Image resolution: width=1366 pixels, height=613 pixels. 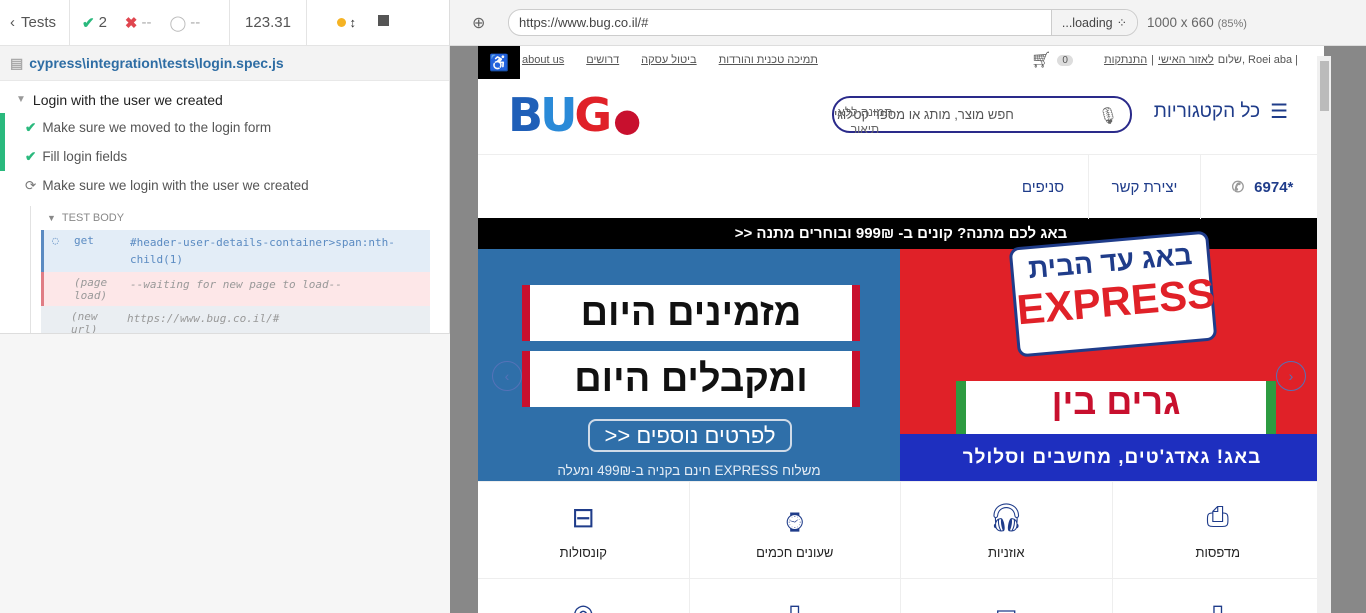 I want to click on user-greeting: שלום, Roei aba |, so click(x=1257, y=60).